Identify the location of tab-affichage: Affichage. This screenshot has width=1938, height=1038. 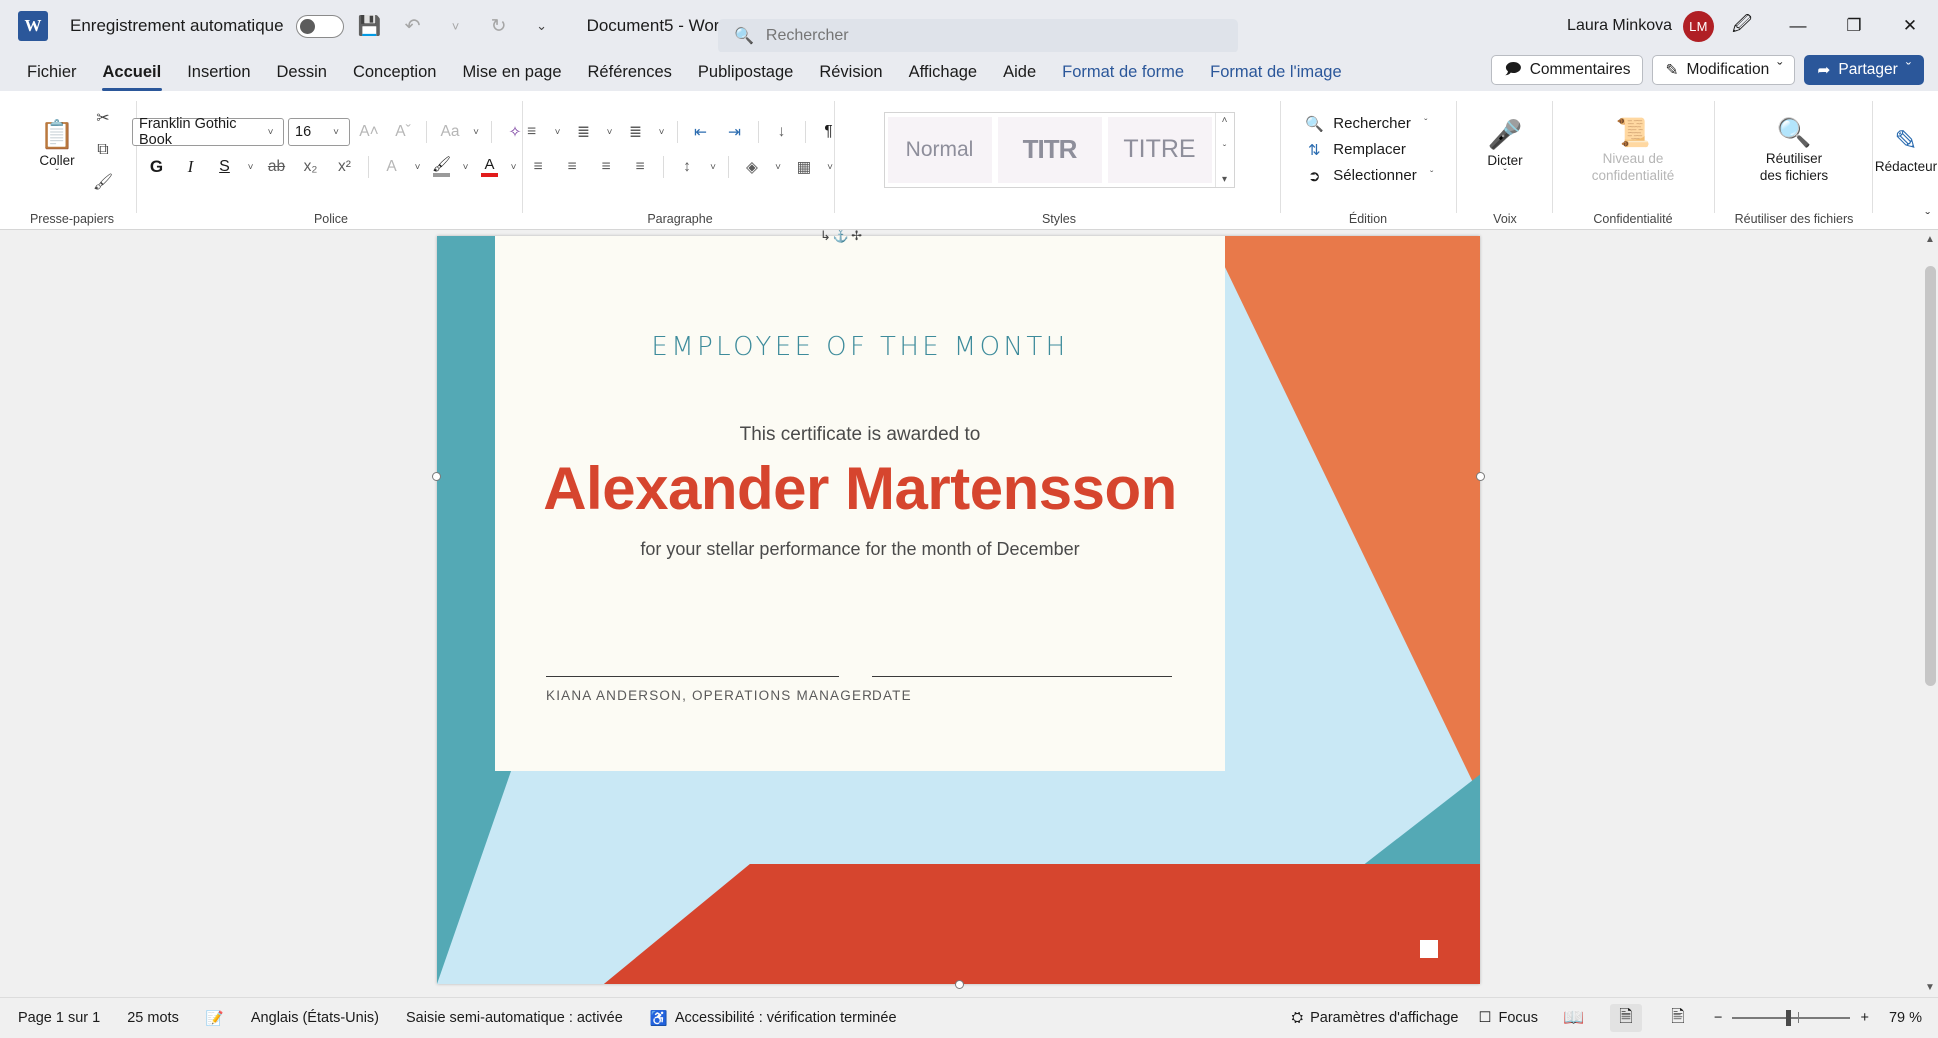
(943, 72).